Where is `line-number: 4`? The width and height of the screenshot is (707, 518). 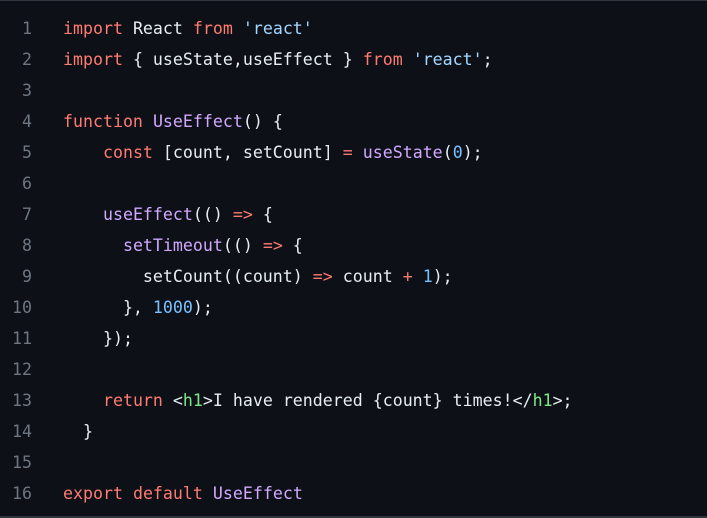 line-number: 4 is located at coordinates (27, 121).